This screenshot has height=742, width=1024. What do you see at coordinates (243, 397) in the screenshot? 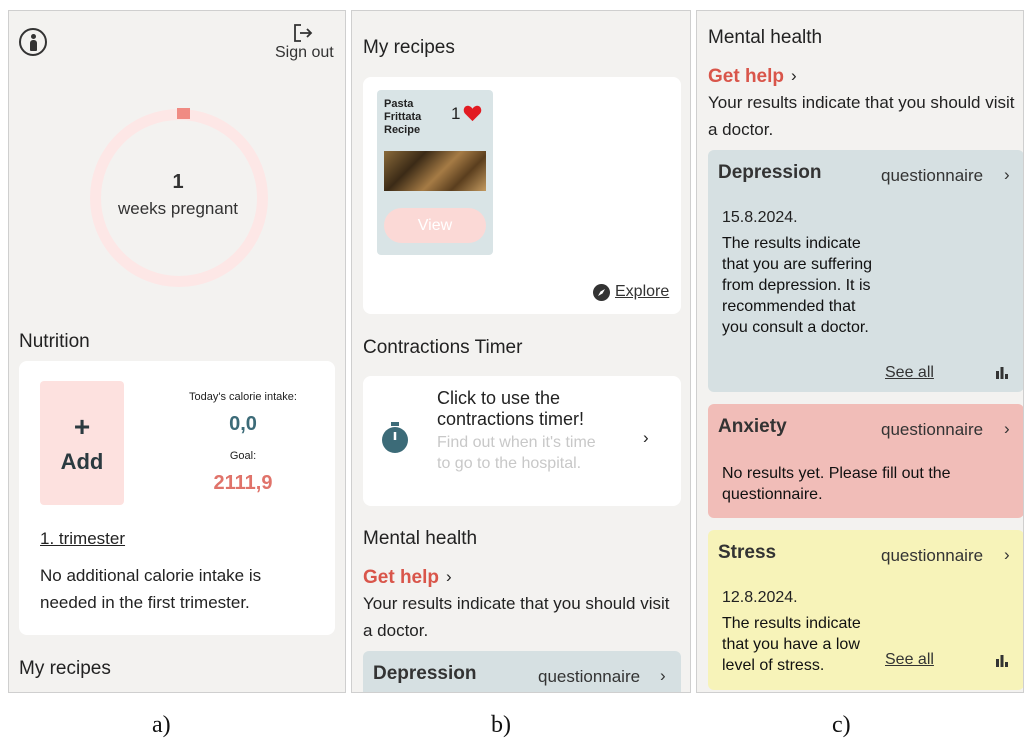
I see `today-intake-label: Today's calorie intake:` at bounding box center [243, 397].